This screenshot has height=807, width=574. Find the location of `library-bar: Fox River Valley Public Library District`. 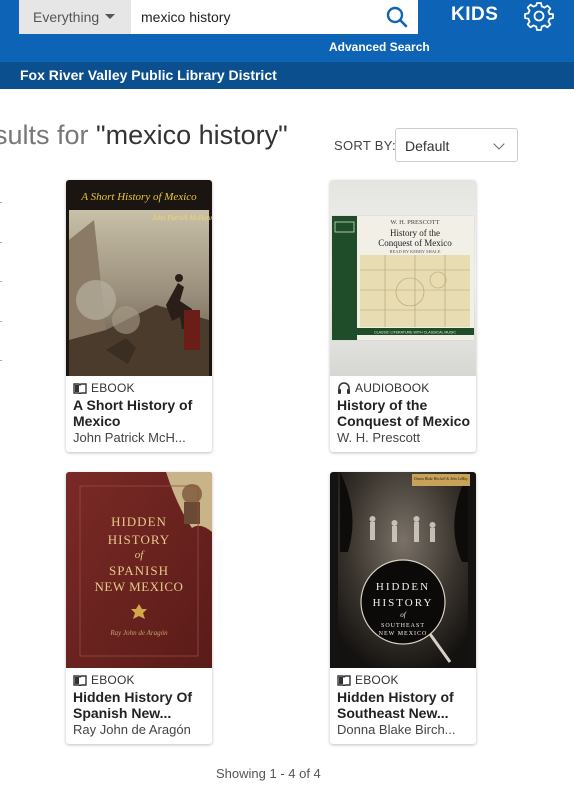

library-bar: Fox River Valley Public Library District is located at coordinates (287, 75).